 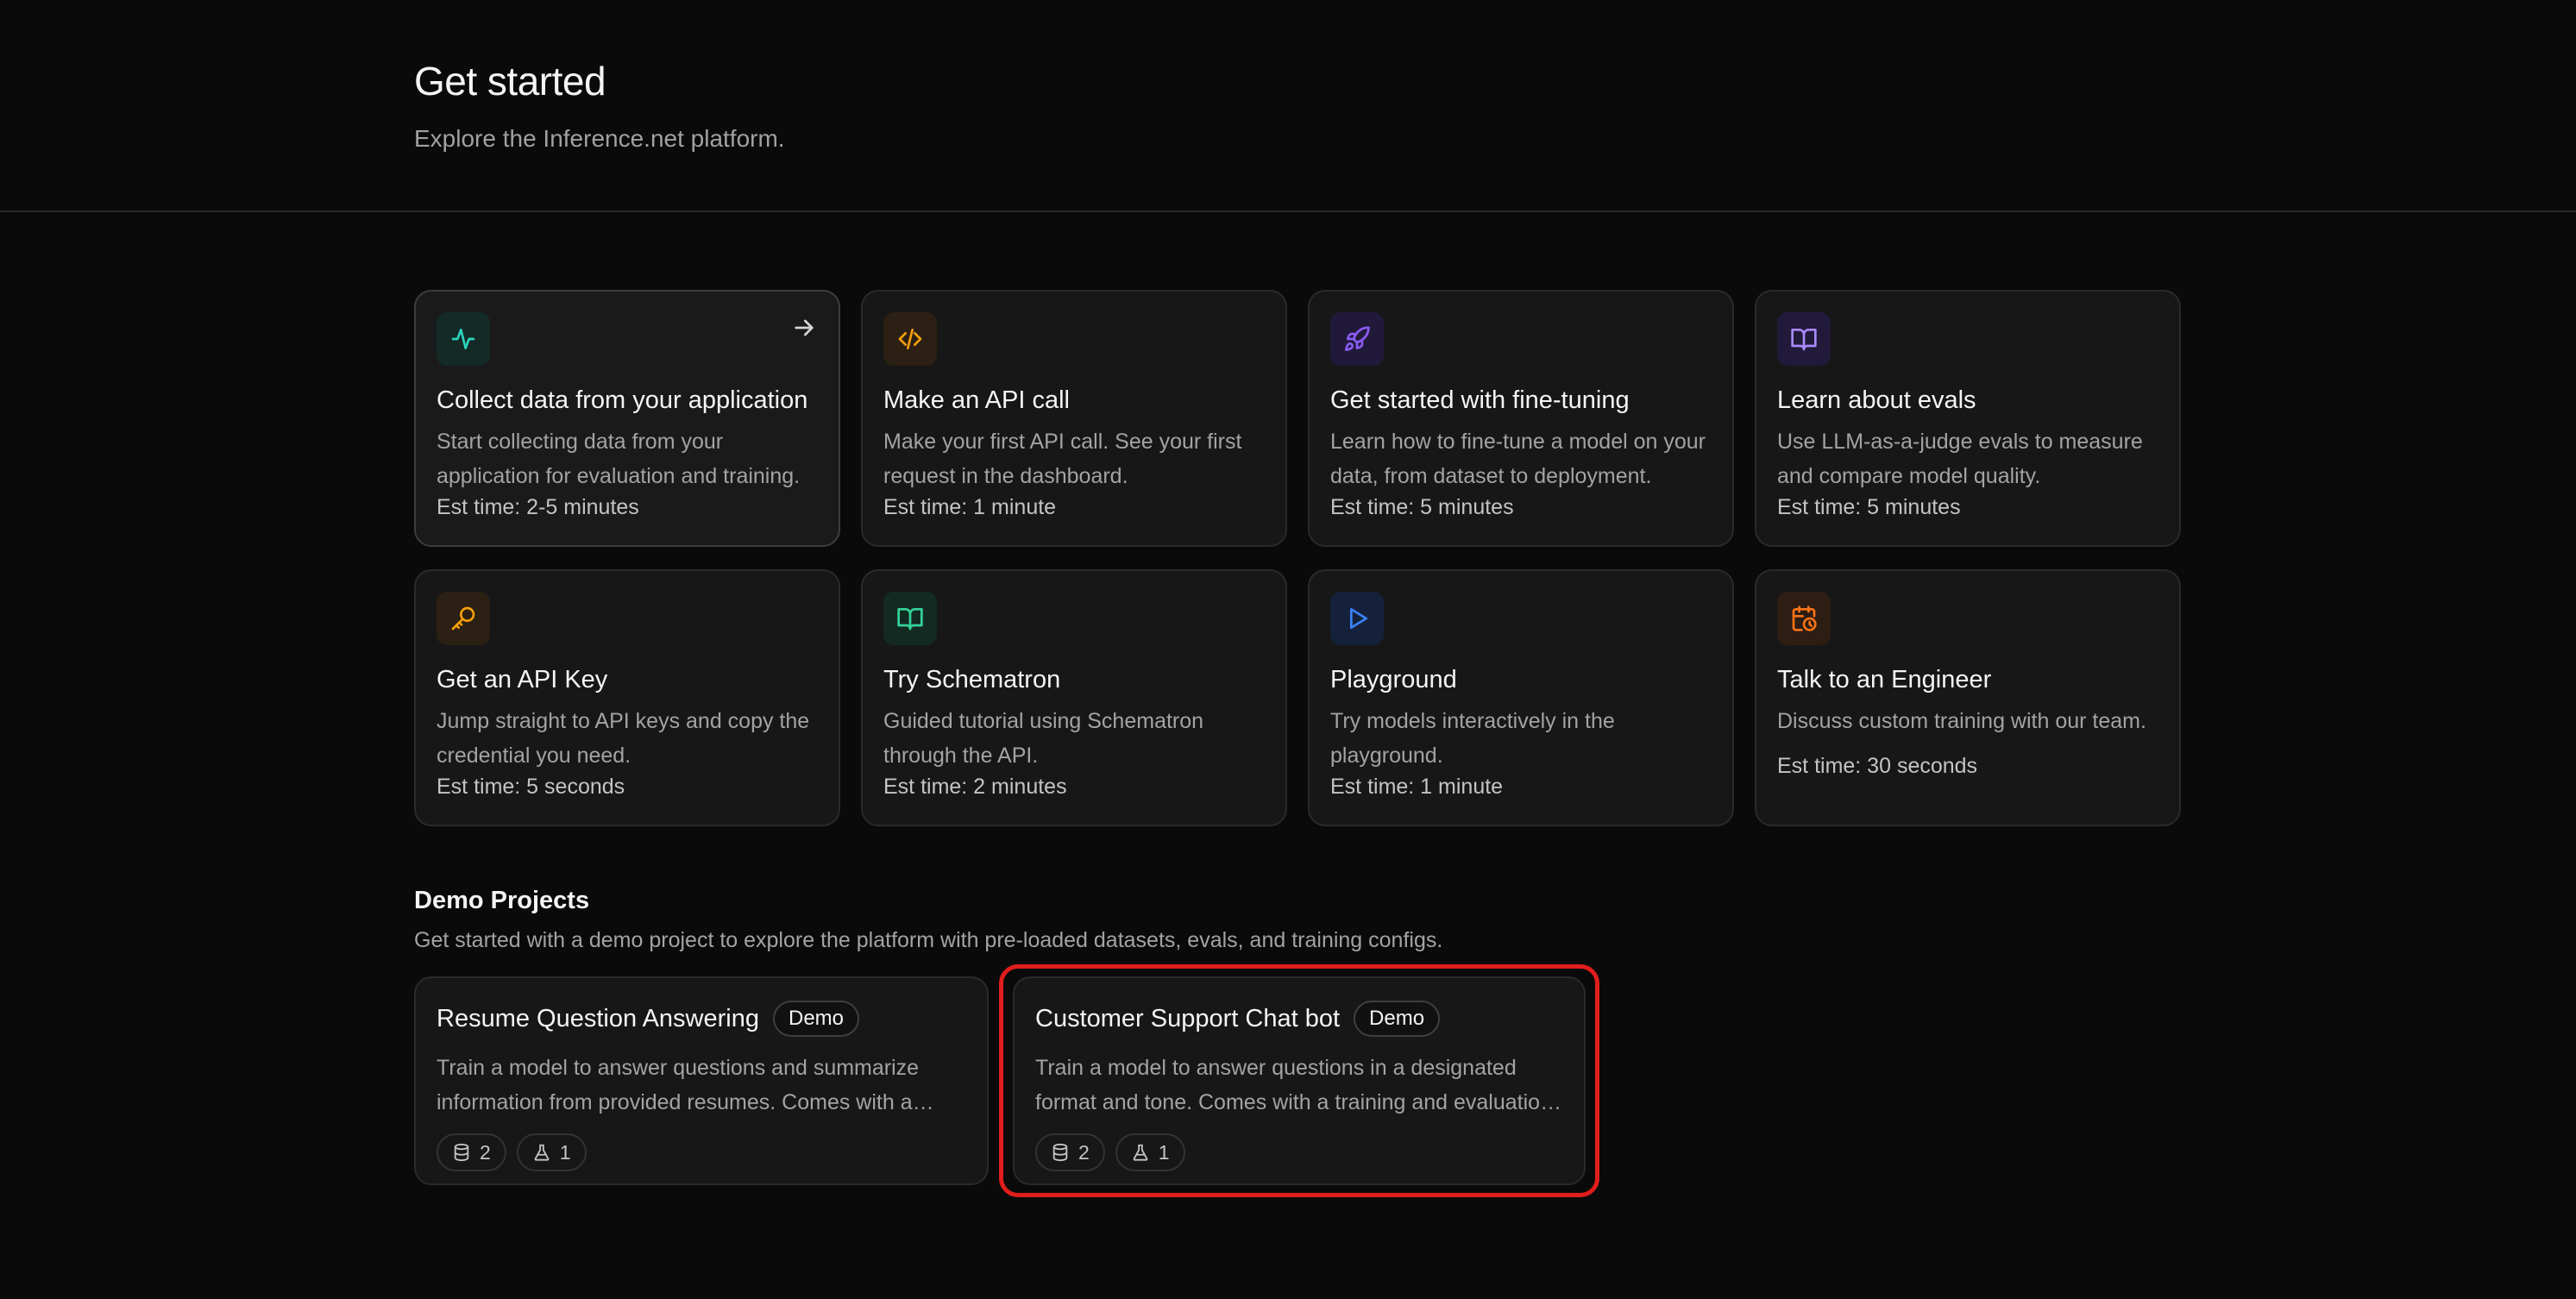 I want to click on card-title: Make an API call, so click(x=976, y=400).